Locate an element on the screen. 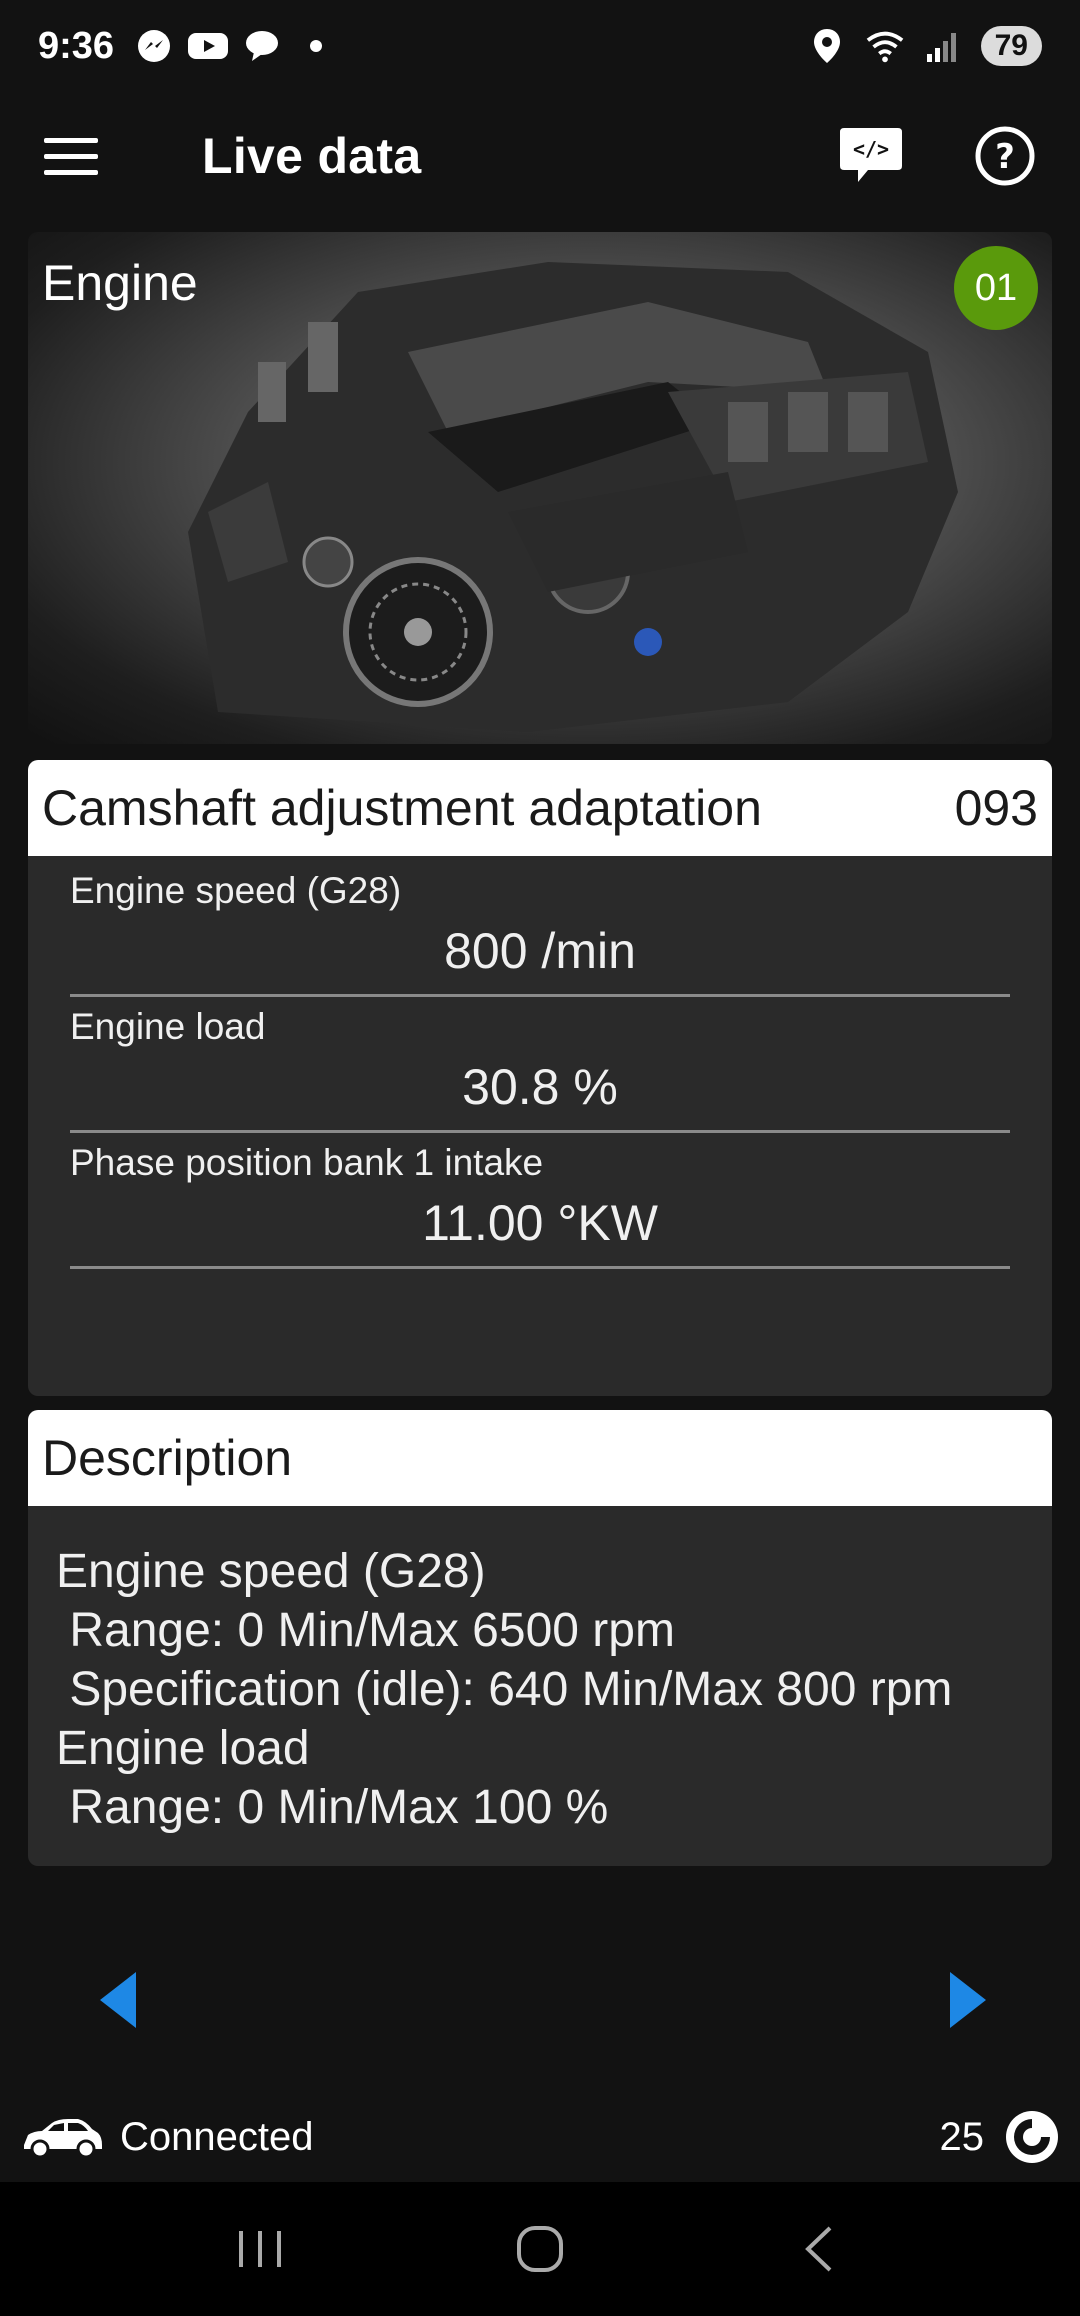 The height and width of the screenshot is (2316, 1080). recents-icon is located at coordinates (260, 2249).